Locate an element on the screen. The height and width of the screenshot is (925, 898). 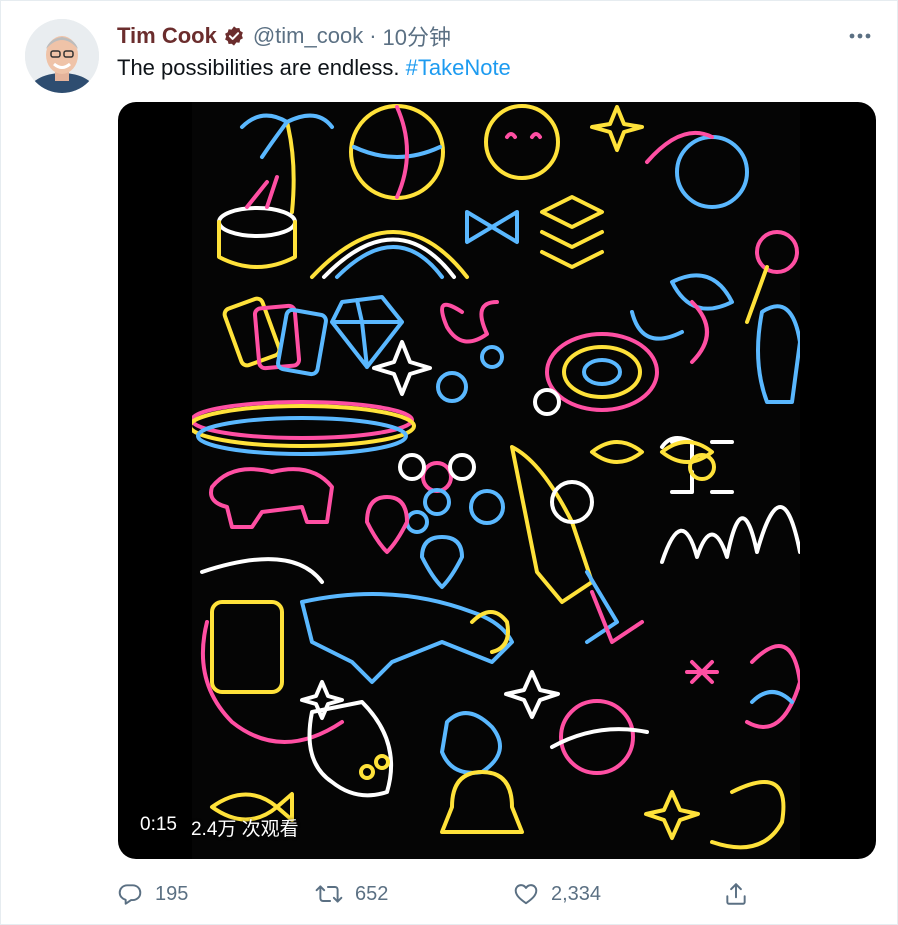
like-button: 2,334 is located at coordinates (557, 894).